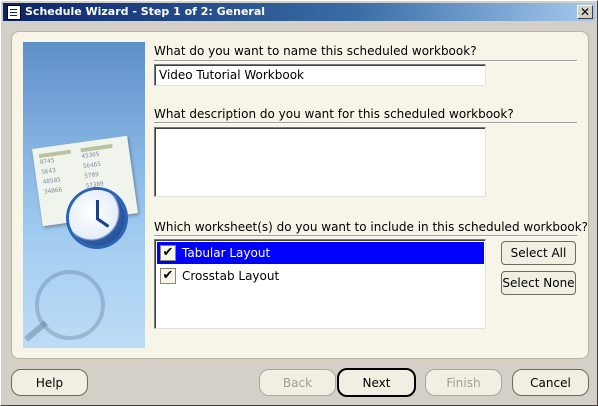 The width and height of the screenshot is (598, 406). Describe the element at coordinates (320, 253) in the screenshot. I see `worksheet-item-tabular-layout: ✔ Tabular Layout` at that location.